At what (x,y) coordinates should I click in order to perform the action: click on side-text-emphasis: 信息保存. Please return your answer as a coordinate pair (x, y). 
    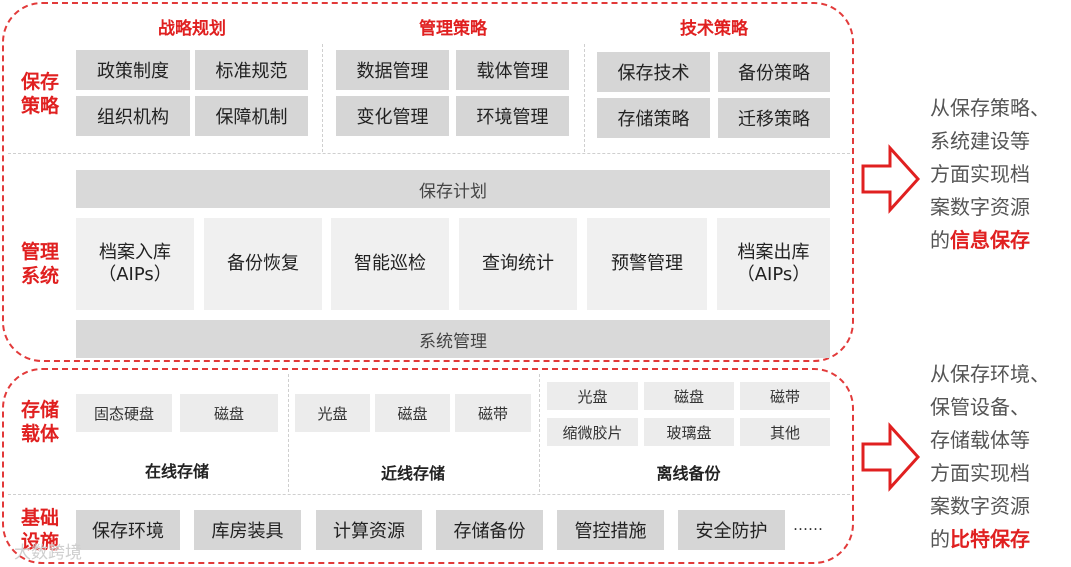
    Looking at the image, I should click on (990, 240).